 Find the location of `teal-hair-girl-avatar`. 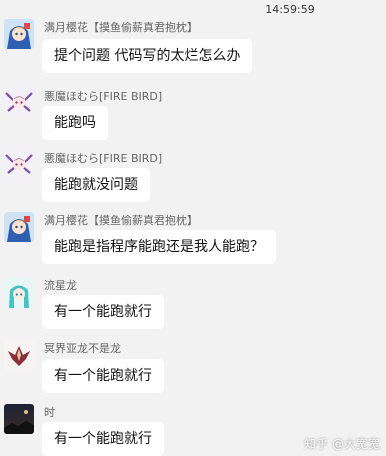

teal-hair-girl-avatar is located at coordinates (19, 293).